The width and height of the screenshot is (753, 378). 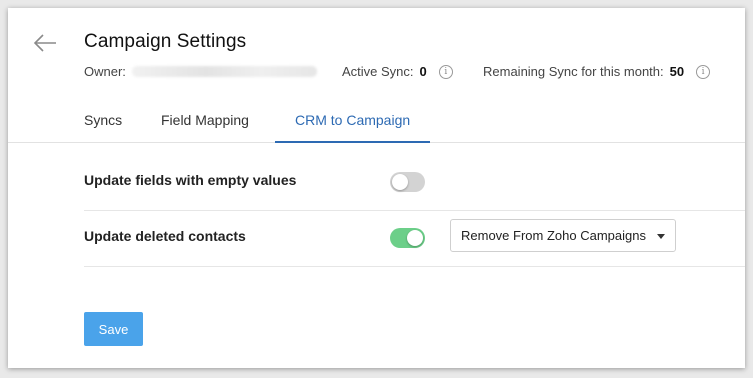 I want to click on owner-info: Owner:, so click(x=200, y=71).